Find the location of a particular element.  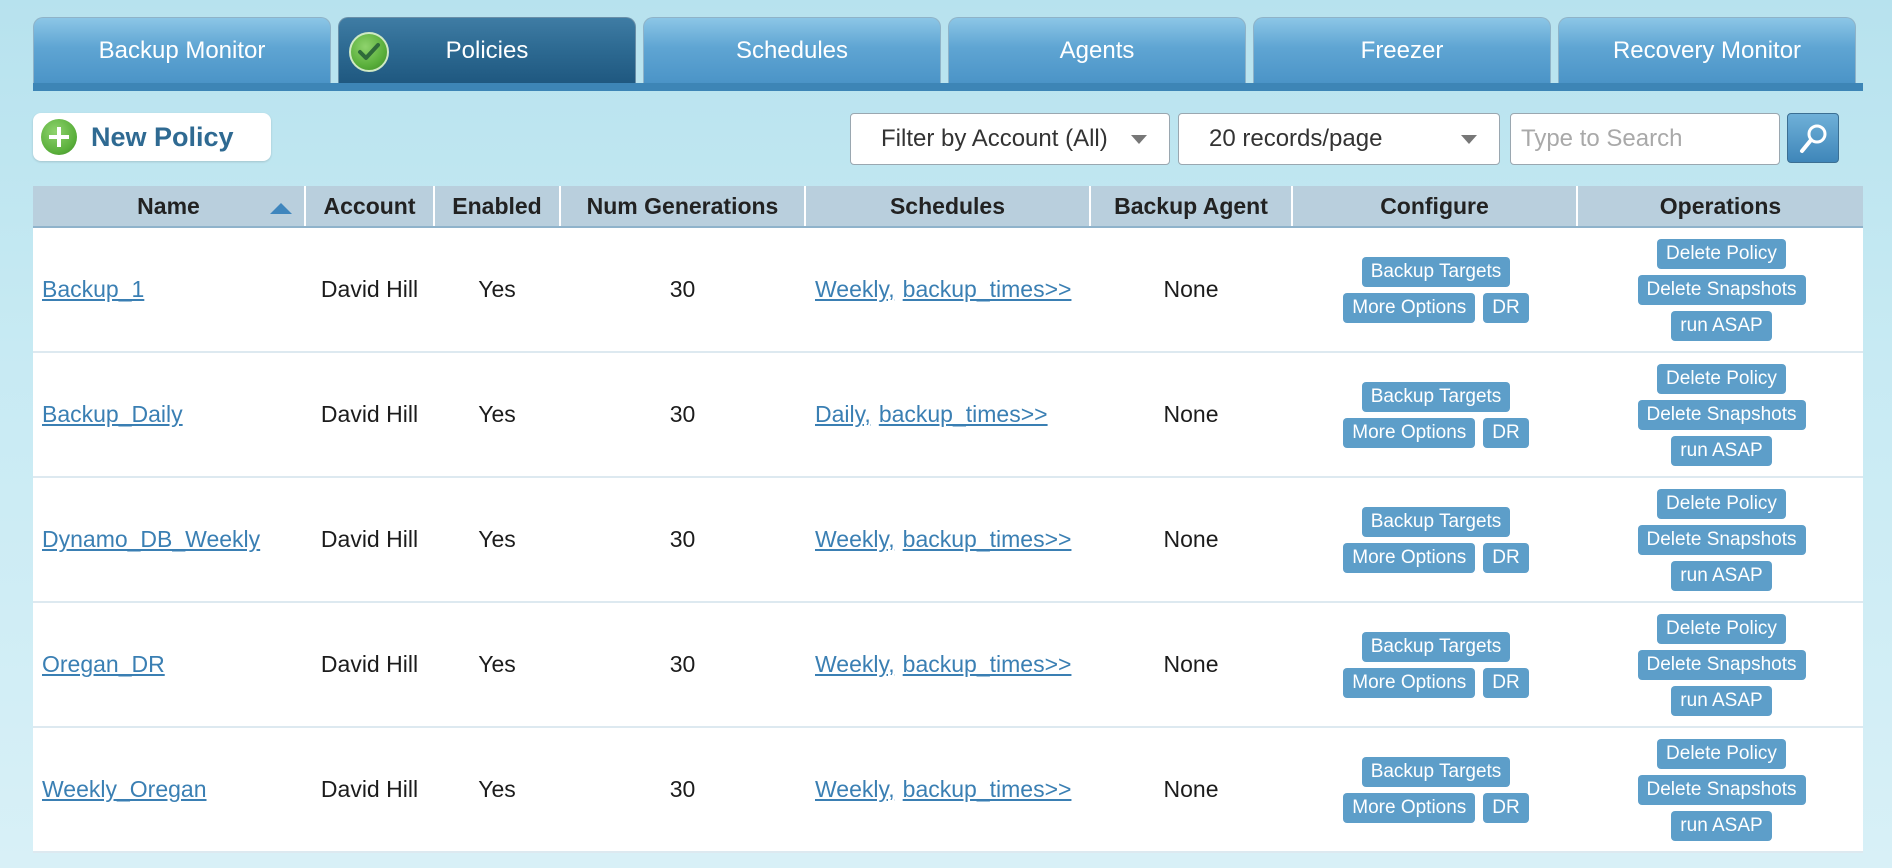

search-button is located at coordinates (1813, 138).